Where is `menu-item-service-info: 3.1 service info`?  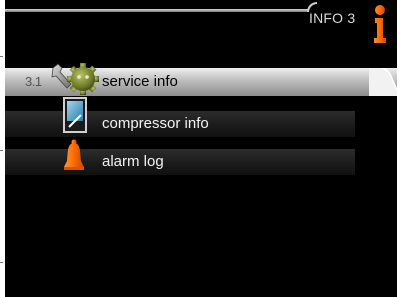 menu-item-service-info: 3.1 service info is located at coordinates (201, 79).